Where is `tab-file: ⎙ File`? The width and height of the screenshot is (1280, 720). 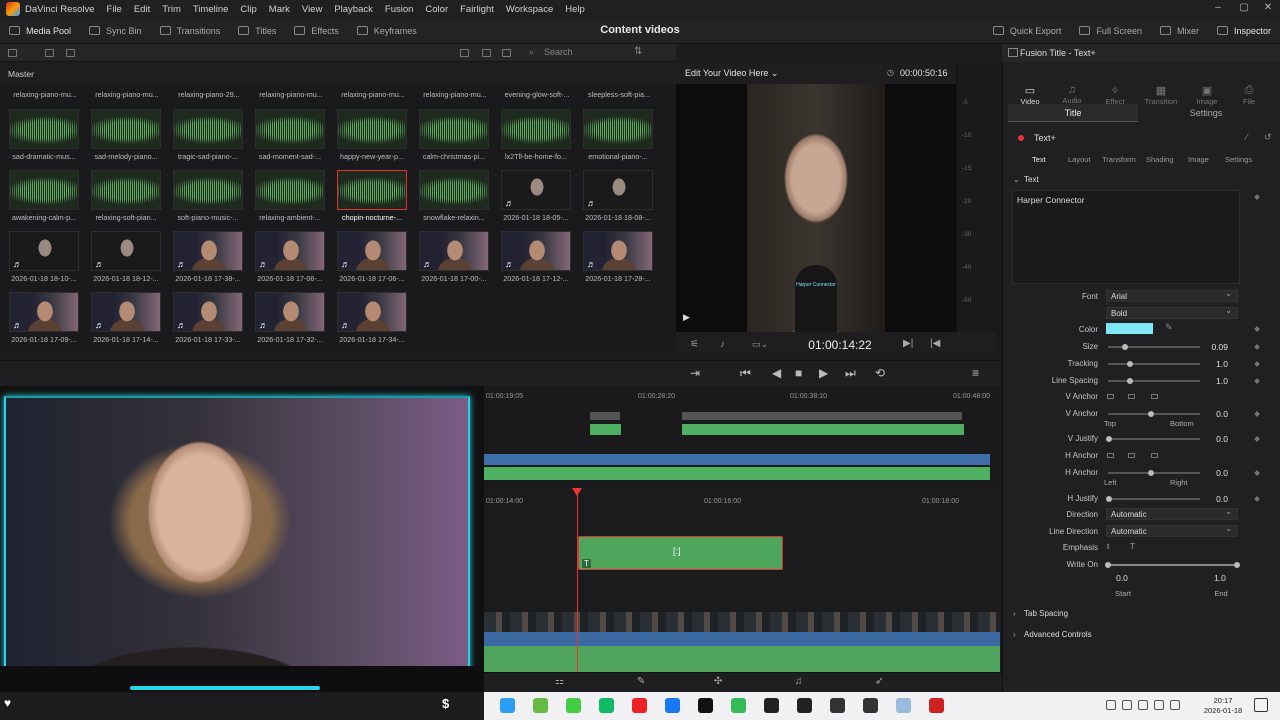 tab-file: ⎙ File is located at coordinates (1249, 95).